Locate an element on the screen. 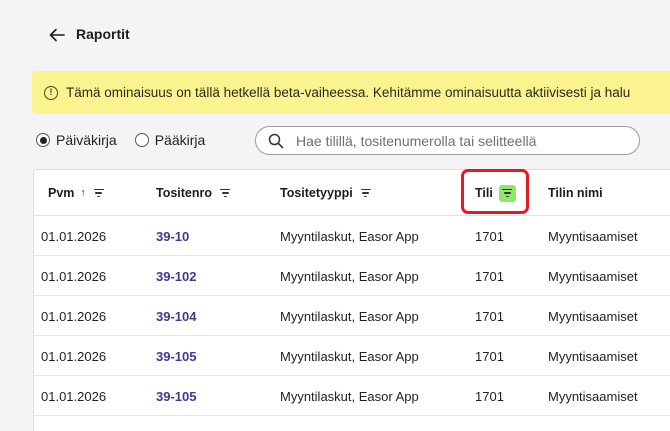 This screenshot has height=431, width=670. arrow-up-icon: ↑ is located at coordinates (83, 193).